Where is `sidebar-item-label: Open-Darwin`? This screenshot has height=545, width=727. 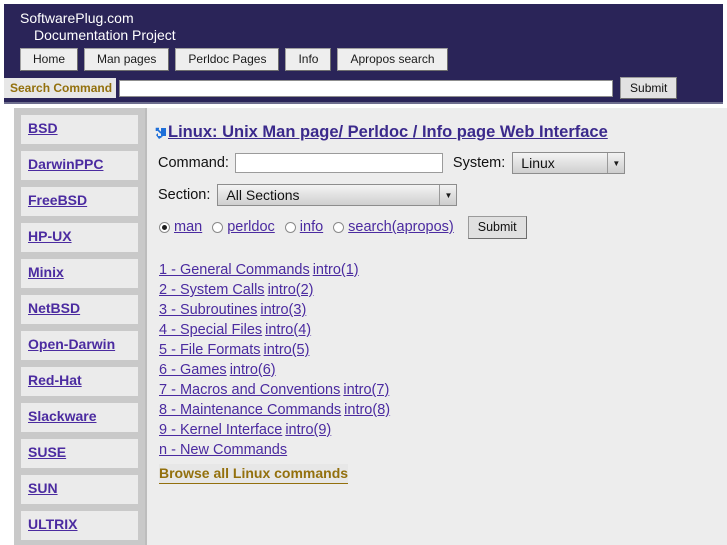 sidebar-item-label: Open-Darwin is located at coordinates (71, 344).